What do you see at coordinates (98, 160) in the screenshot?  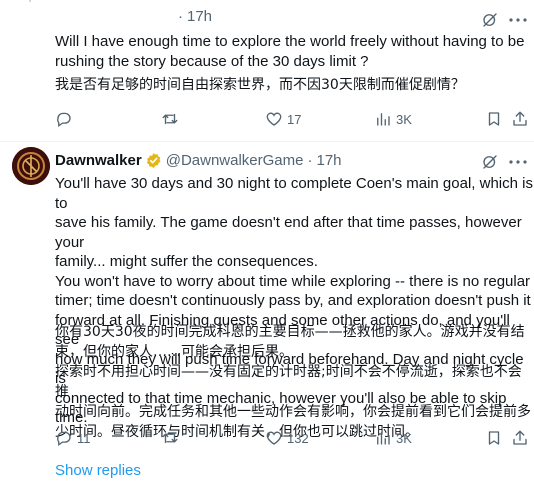 I see `display-name: Dawnwalker` at bounding box center [98, 160].